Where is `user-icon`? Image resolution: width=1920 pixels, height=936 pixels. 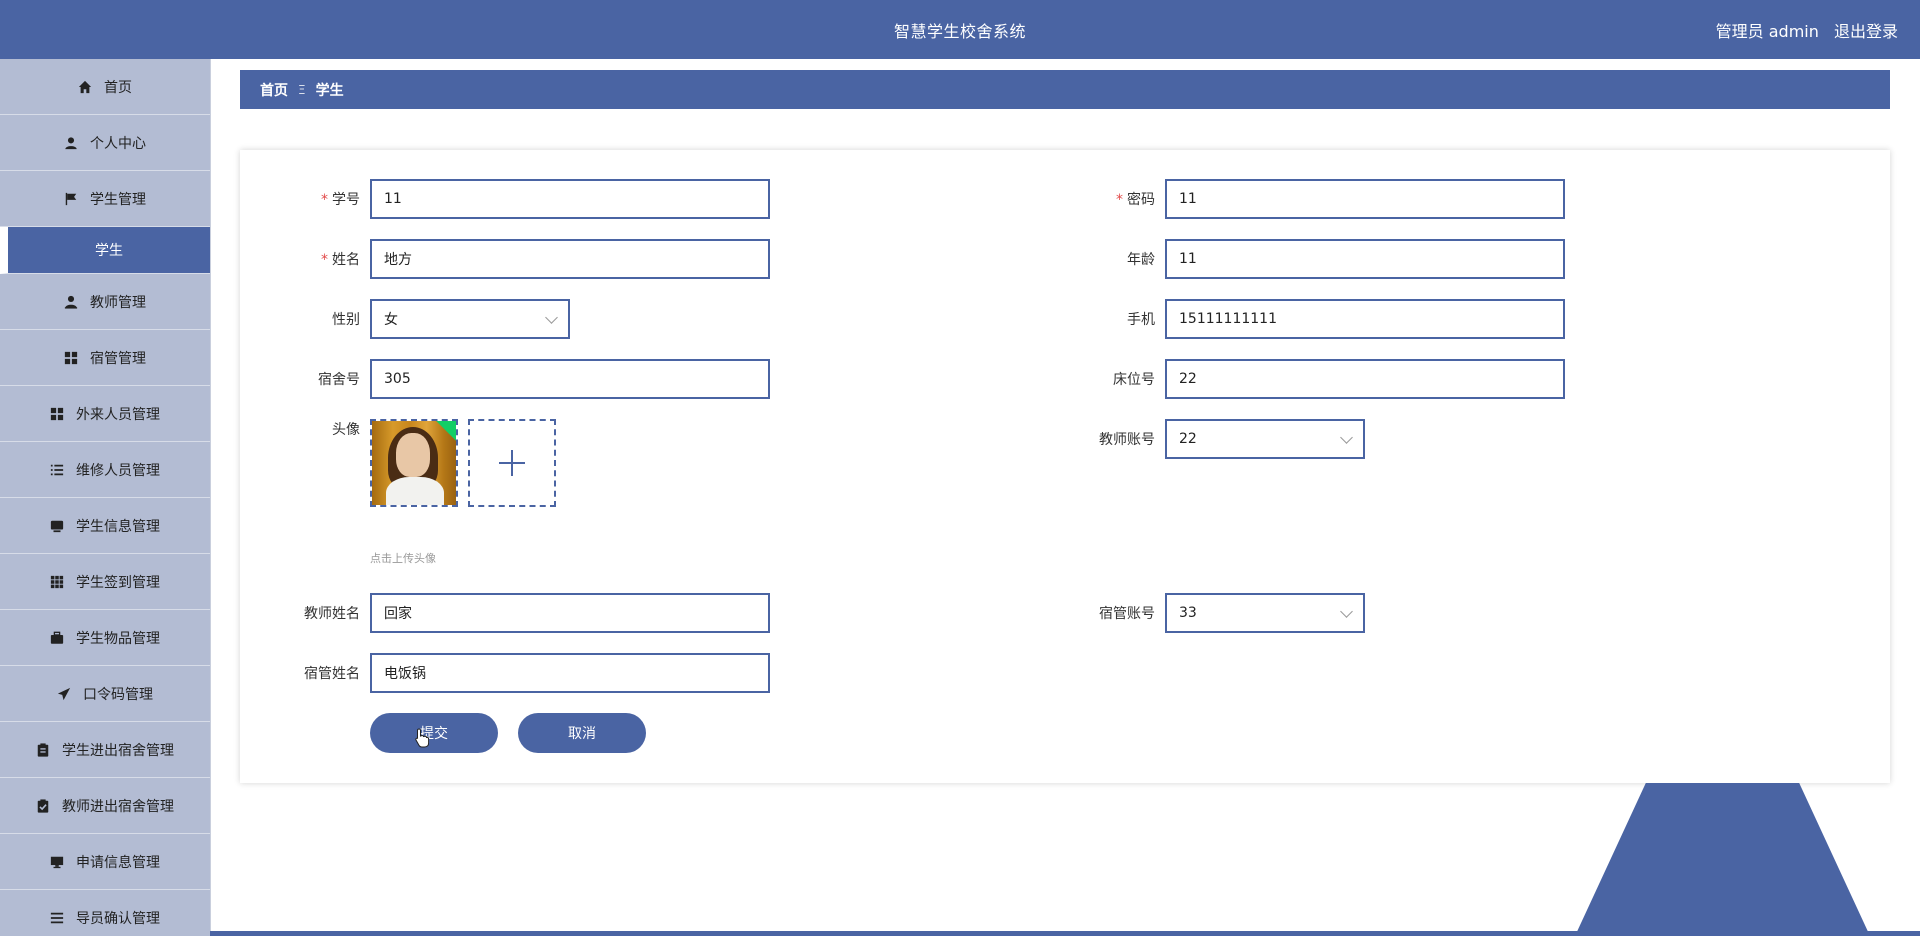
user-icon is located at coordinates (71, 142).